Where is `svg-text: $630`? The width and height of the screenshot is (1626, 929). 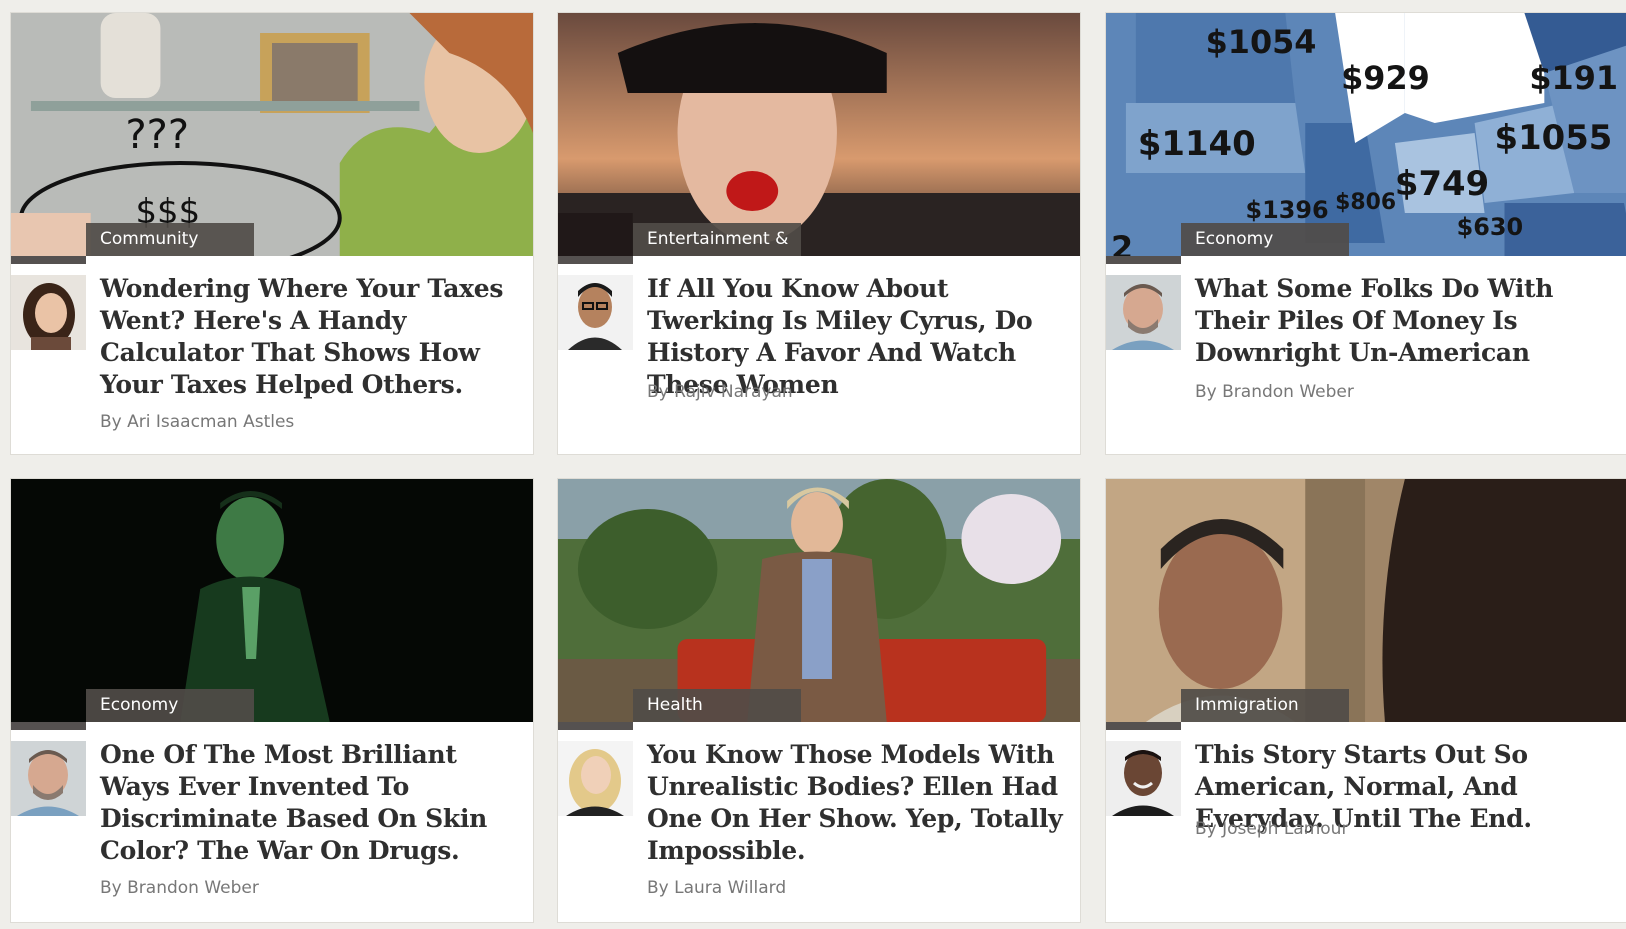 svg-text: $630 is located at coordinates (1490, 227).